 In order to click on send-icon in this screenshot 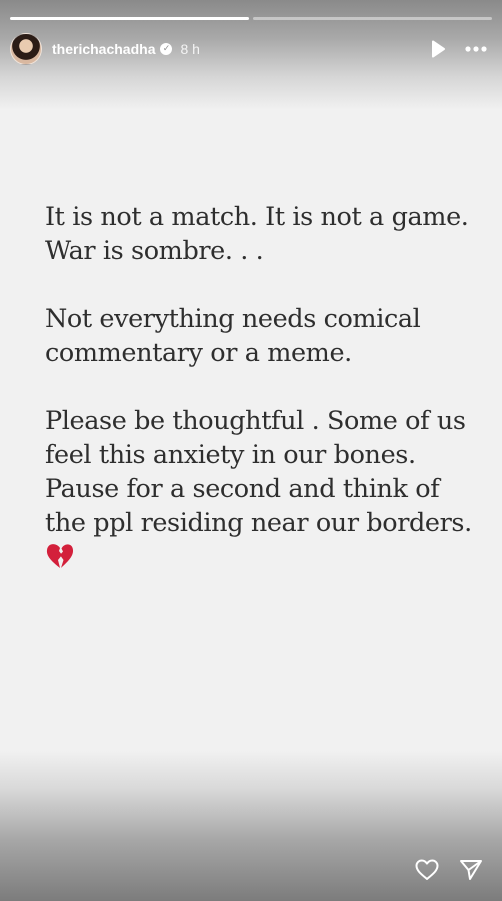, I will do `click(471, 870)`.